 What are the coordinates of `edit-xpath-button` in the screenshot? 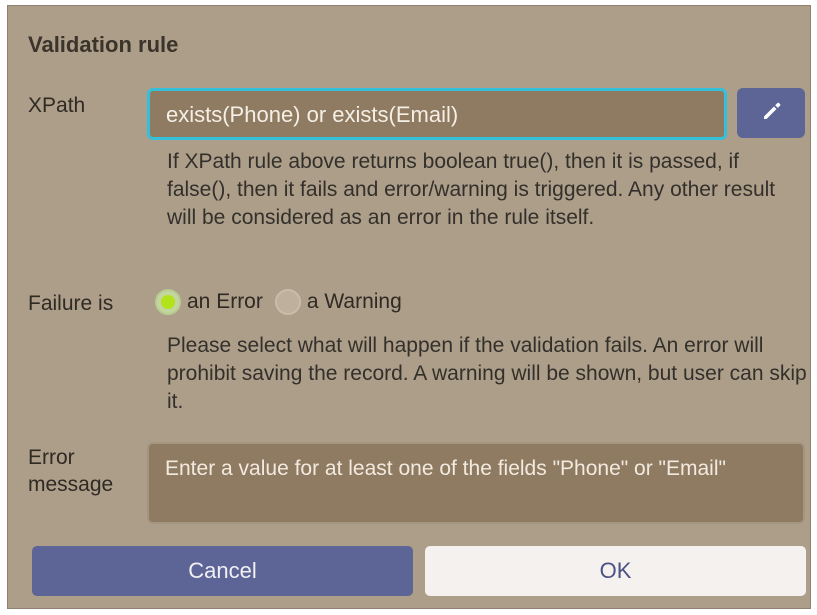 It's located at (771, 113).